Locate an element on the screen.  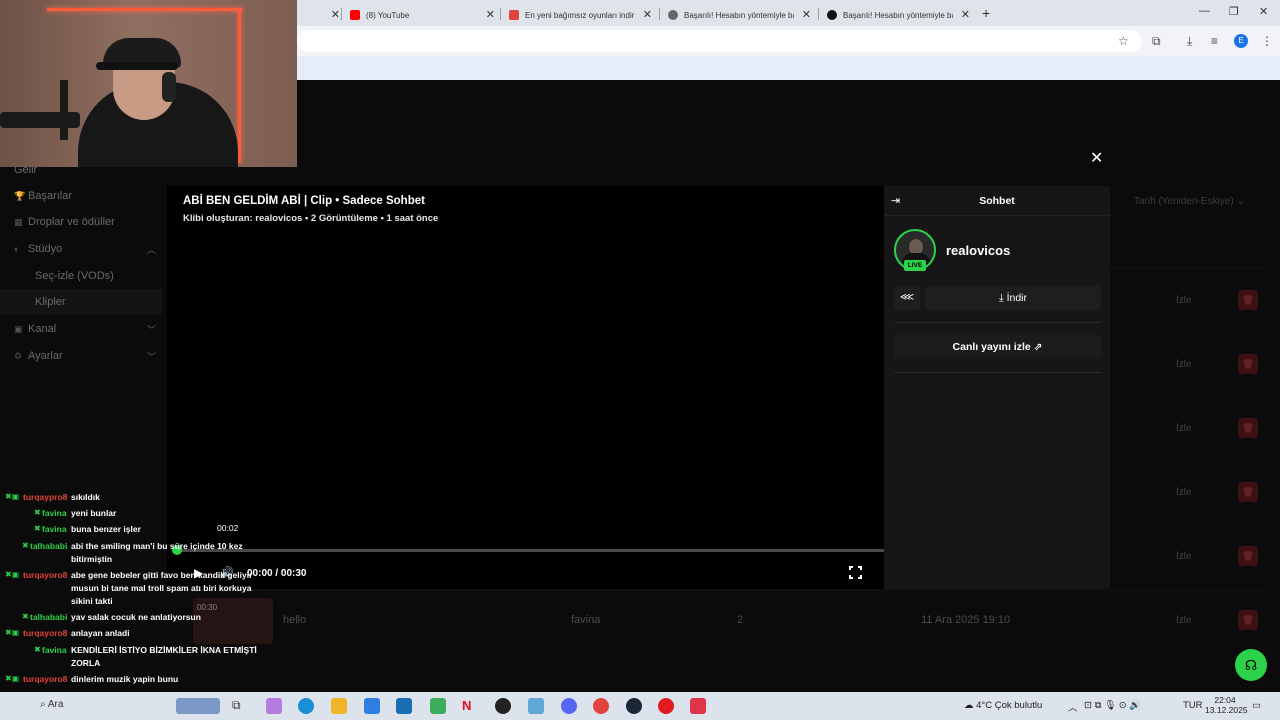
sidebar-item-droplar: ▦ Droplar ve ödüller is located at coordinates (64, 222).